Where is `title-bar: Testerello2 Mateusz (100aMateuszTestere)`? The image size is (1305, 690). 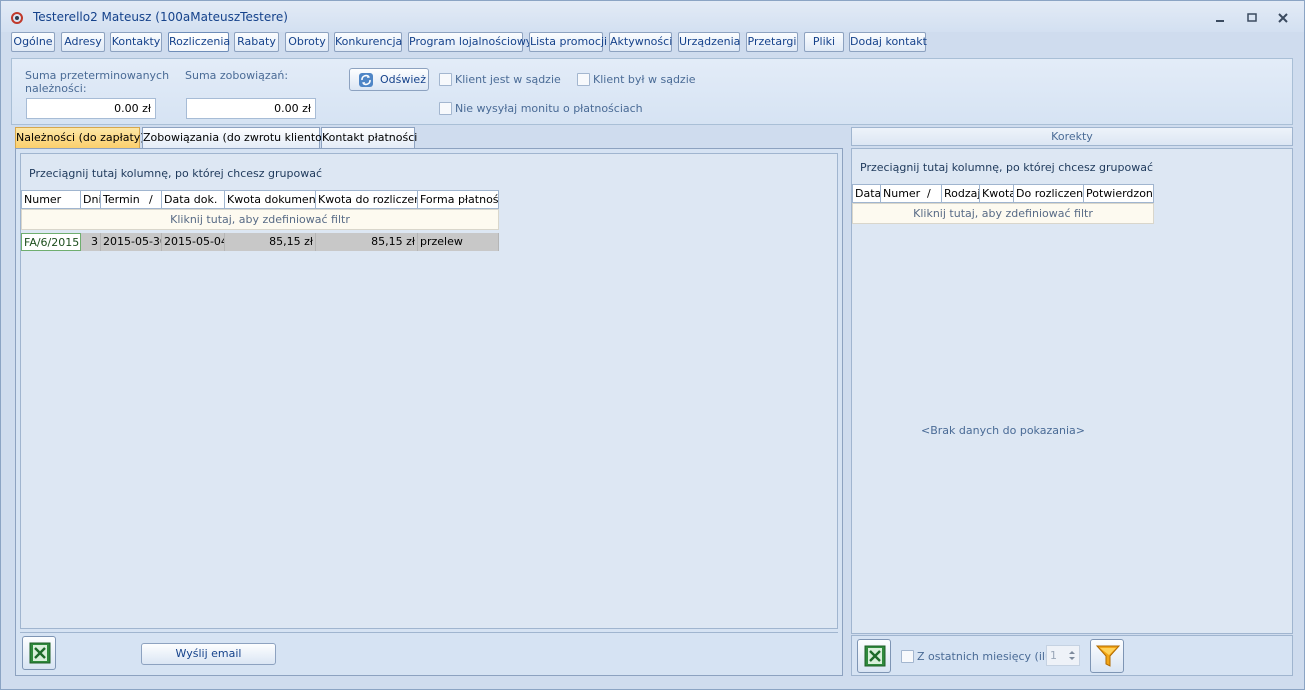 title-bar: Testerello2 Mateusz (100aMateuszTestere) is located at coordinates (652, 16).